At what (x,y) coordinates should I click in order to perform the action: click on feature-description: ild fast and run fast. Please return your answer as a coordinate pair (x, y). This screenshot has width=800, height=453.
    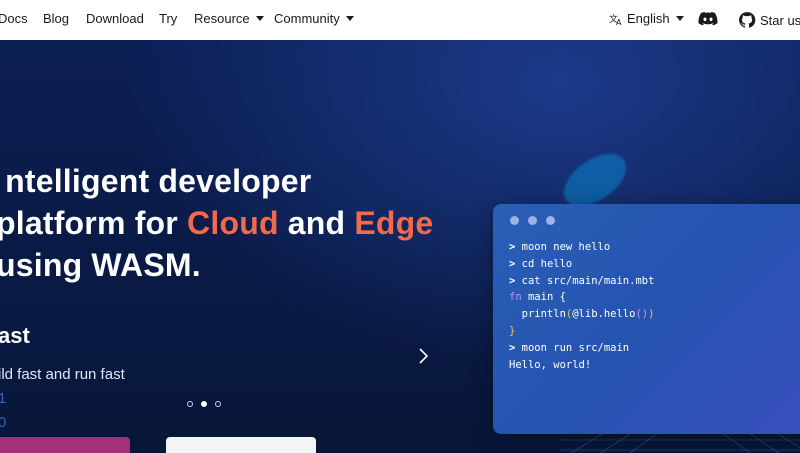
    Looking at the image, I should click on (62, 374).